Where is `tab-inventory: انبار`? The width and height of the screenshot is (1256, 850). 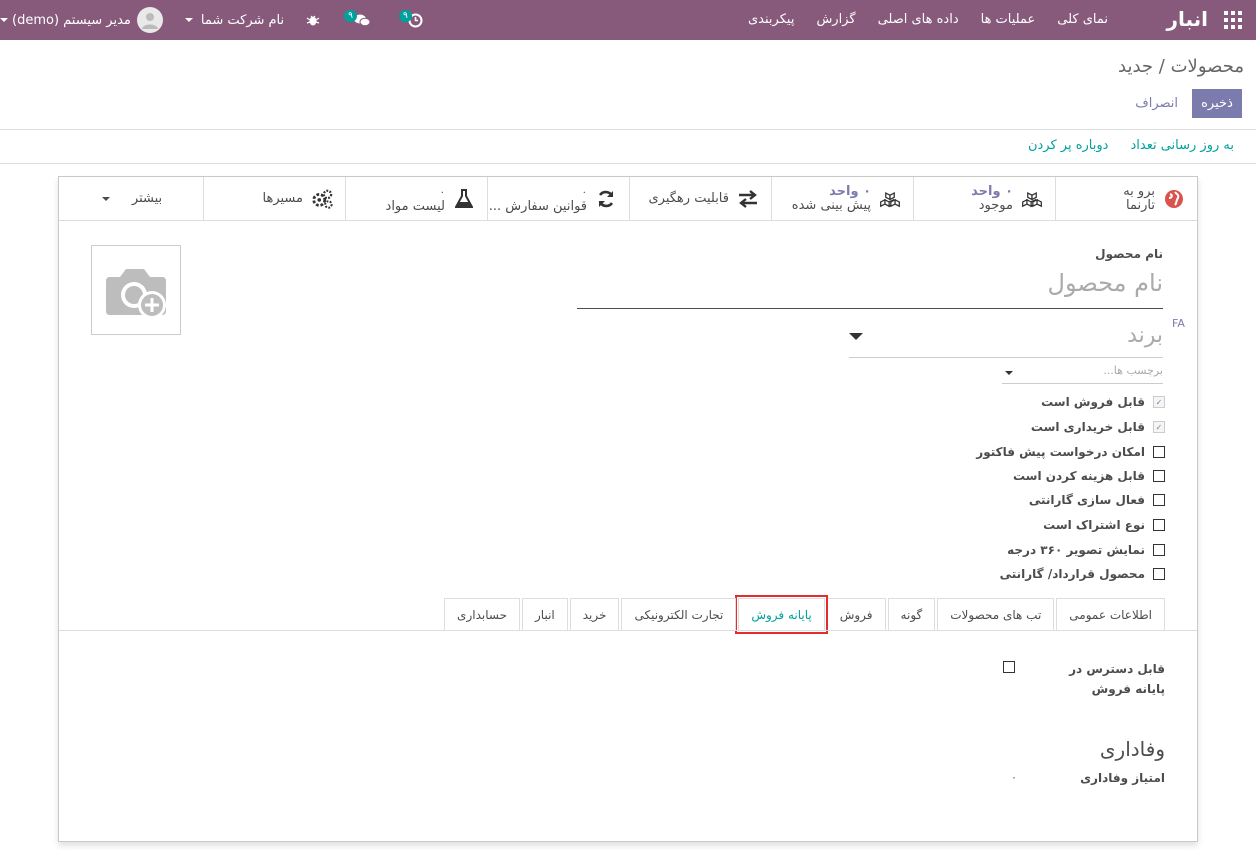
tab-inventory: انبار is located at coordinates (545, 614).